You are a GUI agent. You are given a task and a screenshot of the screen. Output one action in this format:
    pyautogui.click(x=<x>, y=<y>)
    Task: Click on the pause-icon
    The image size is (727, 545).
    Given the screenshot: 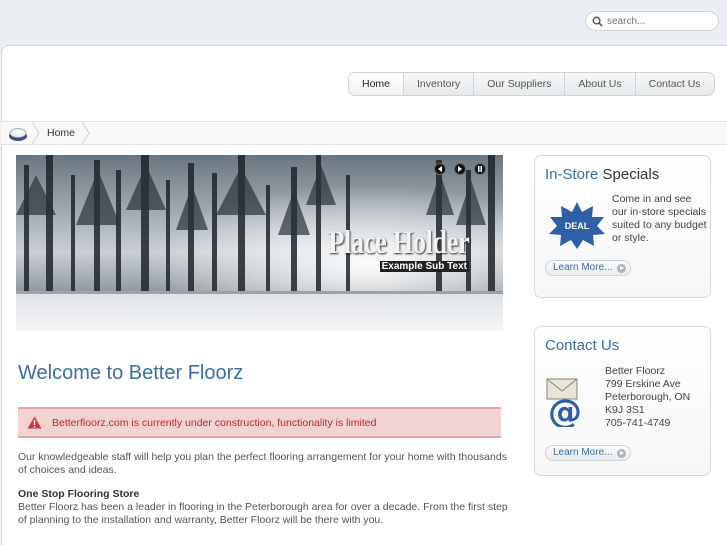 What is the action you would take?
    pyautogui.click(x=480, y=169)
    